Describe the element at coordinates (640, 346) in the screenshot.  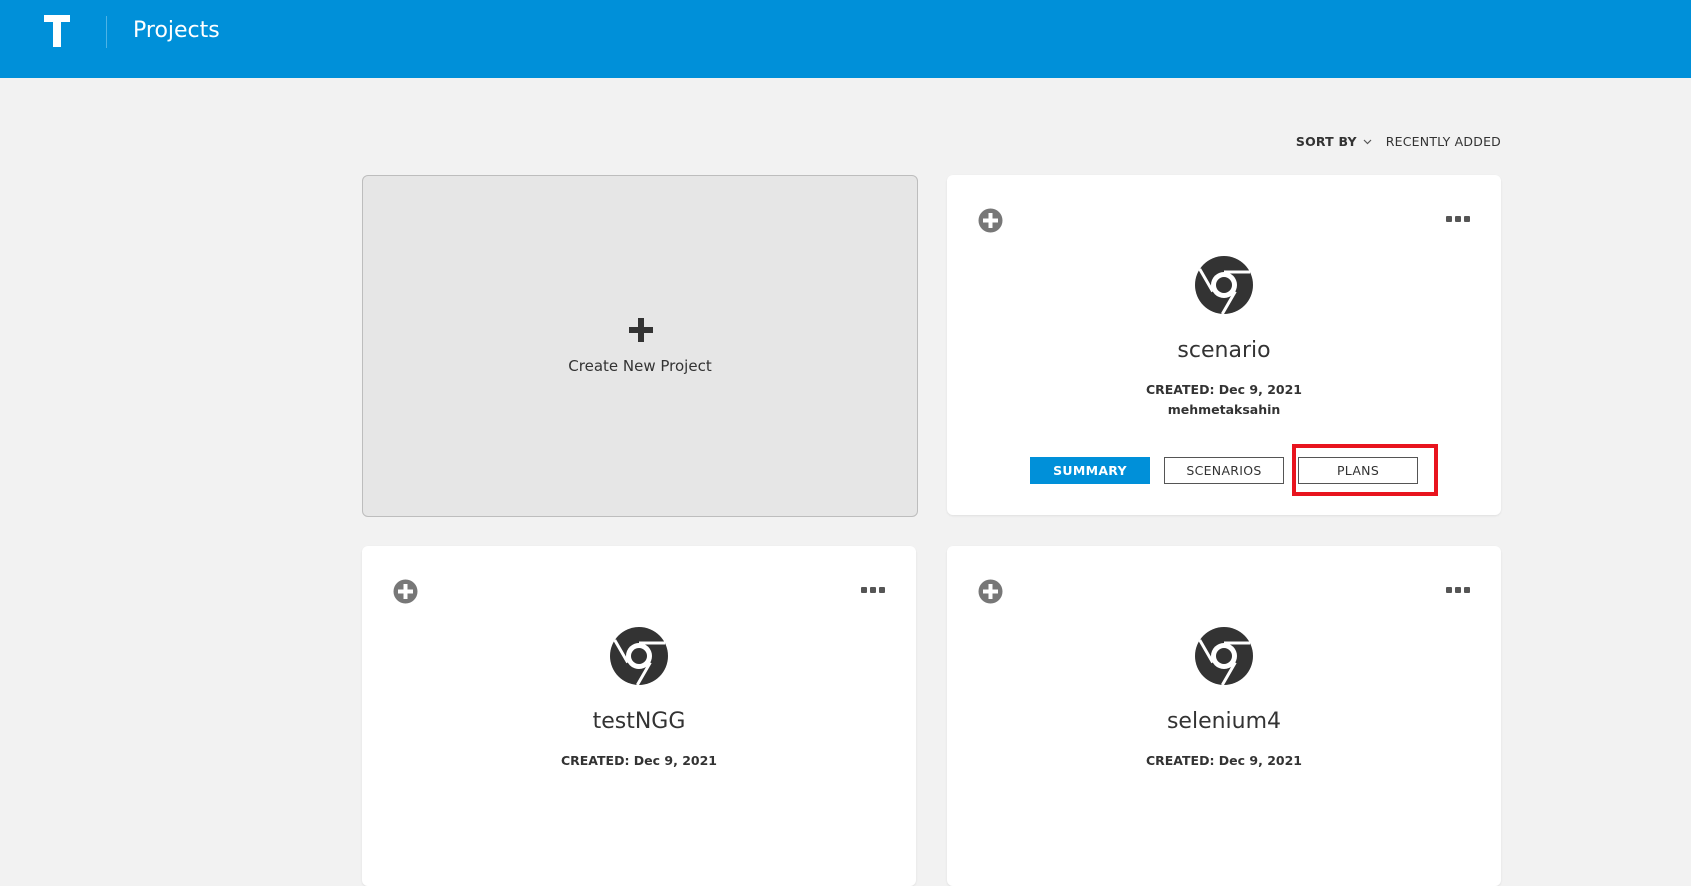
I see `create-project-card: Create New Project` at that location.